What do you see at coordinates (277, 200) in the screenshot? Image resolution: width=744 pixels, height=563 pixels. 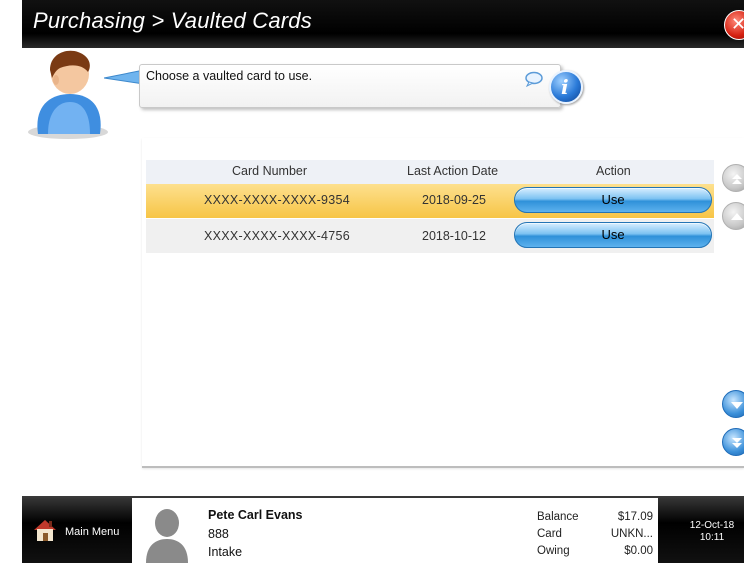 I see `card-number: XXXX-XXXX-XXXX-9354` at bounding box center [277, 200].